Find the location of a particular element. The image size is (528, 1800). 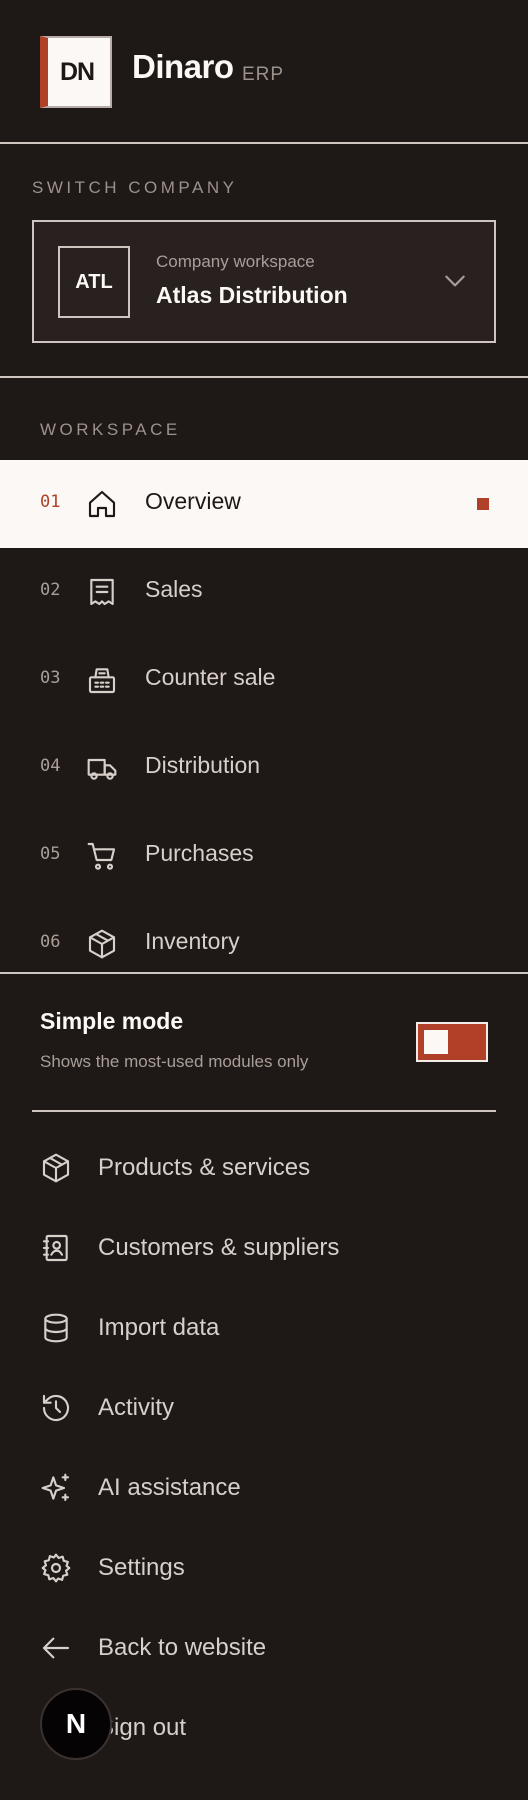

nav-item-number: 05 is located at coordinates (50, 854).